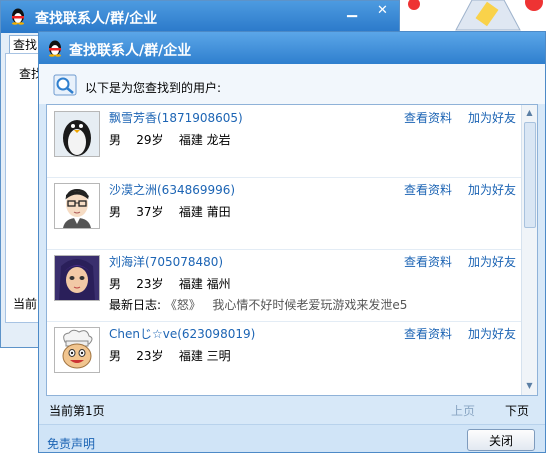 This screenshot has width=546, height=453. What do you see at coordinates (130, 51) in the screenshot?
I see `window-title: 查找联系人/群/企业` at bounding box center [130, 51].